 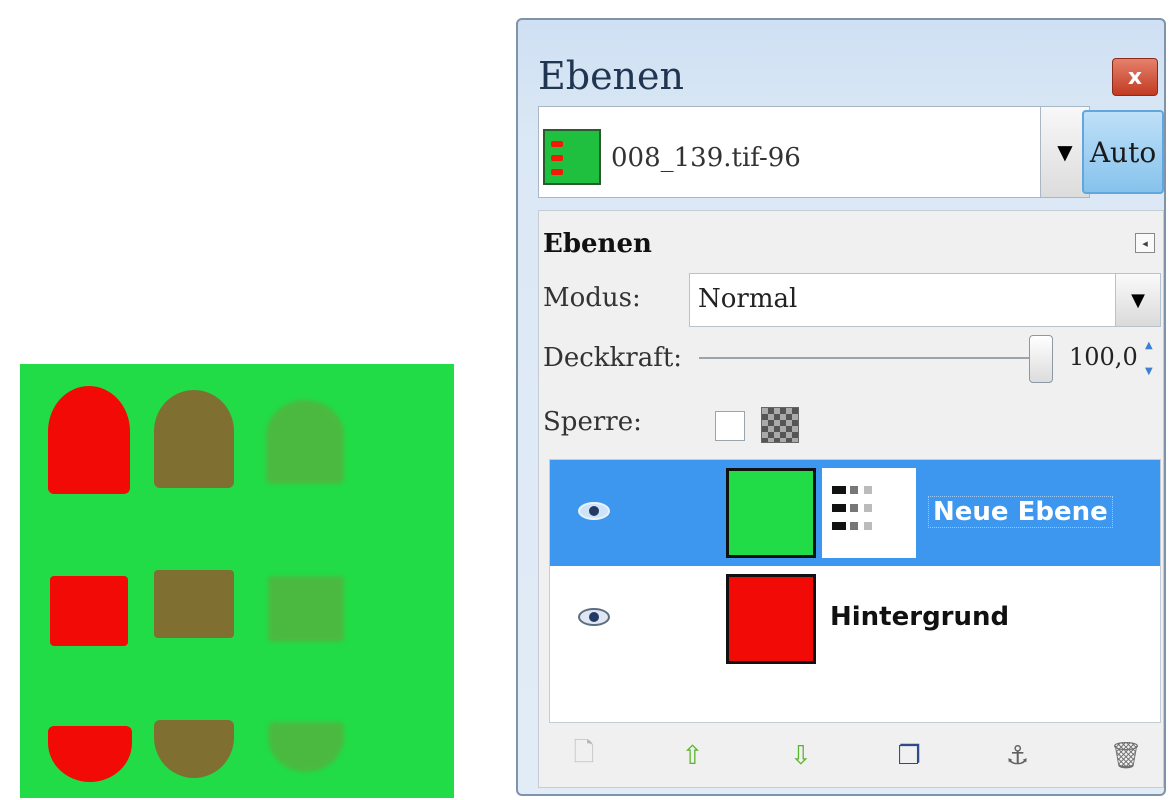 I want to click on opacity-slider-handle, so click(x=1041, y=359).